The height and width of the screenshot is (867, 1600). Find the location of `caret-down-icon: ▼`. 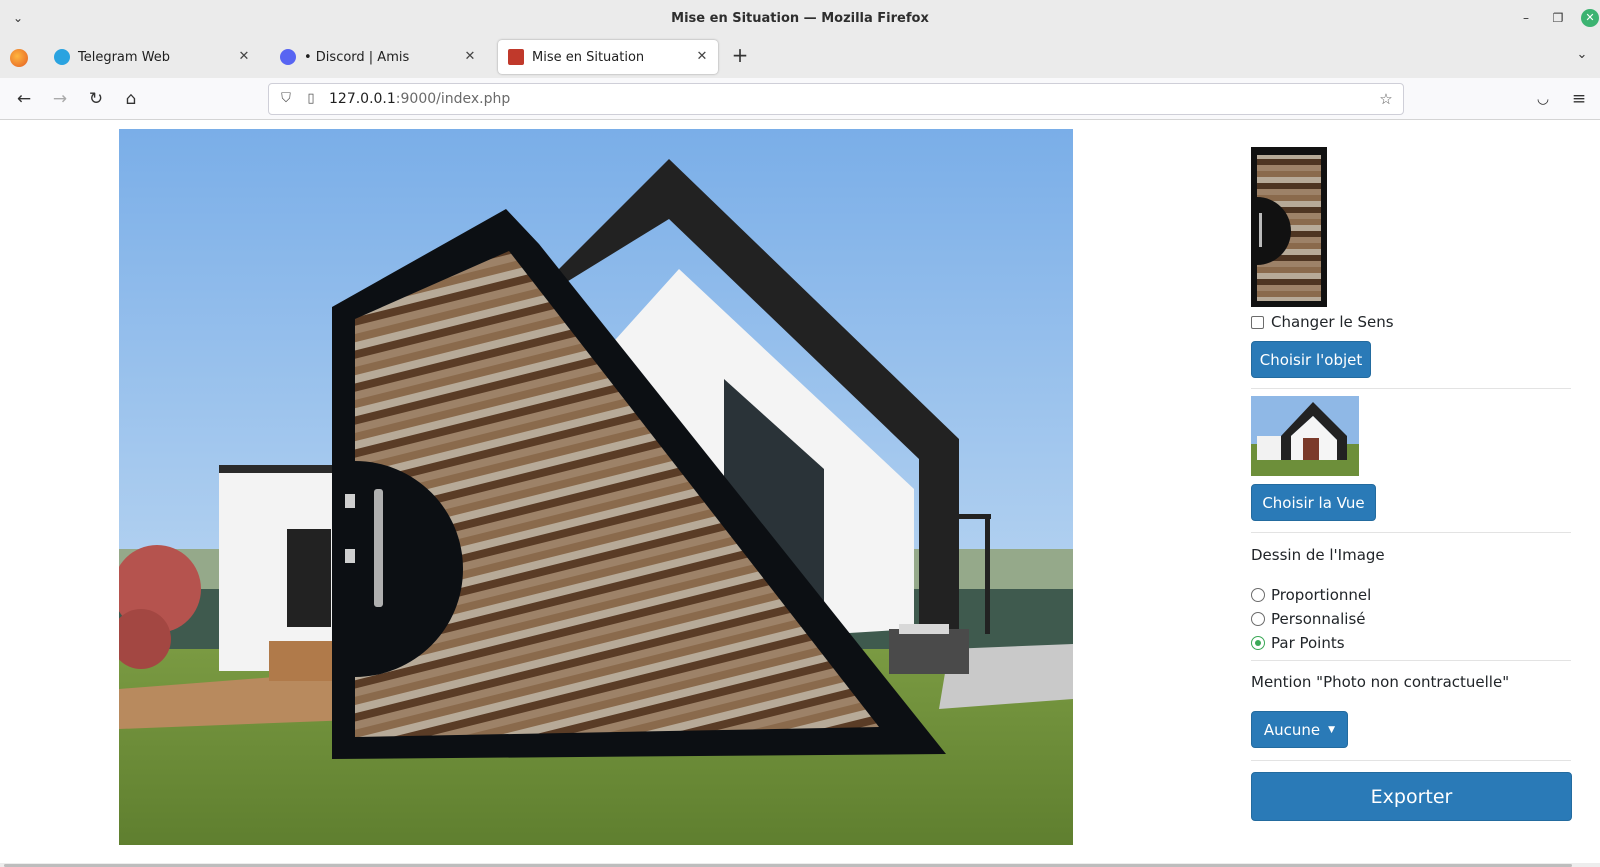

caret-down-icon: ▼ is located at coordinates (1332, 729).